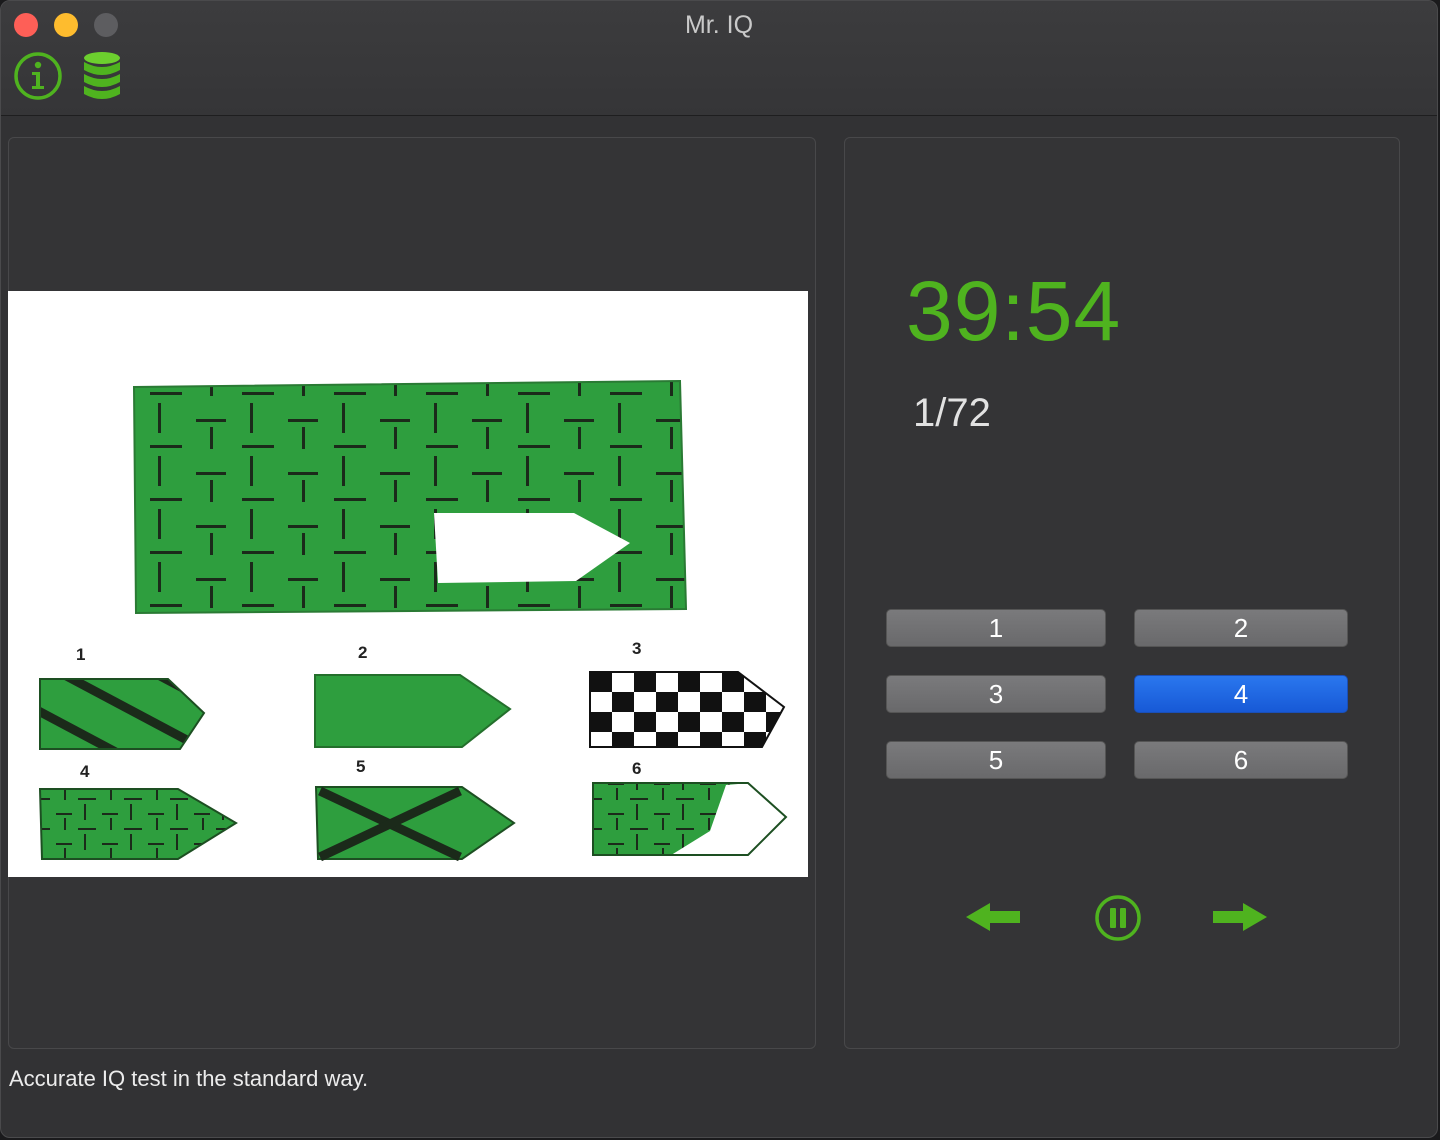  What do you see at coordinates (996, 694) in the screenshot?
I see `answer-button-3: 3` at bounding box center [996, 694].